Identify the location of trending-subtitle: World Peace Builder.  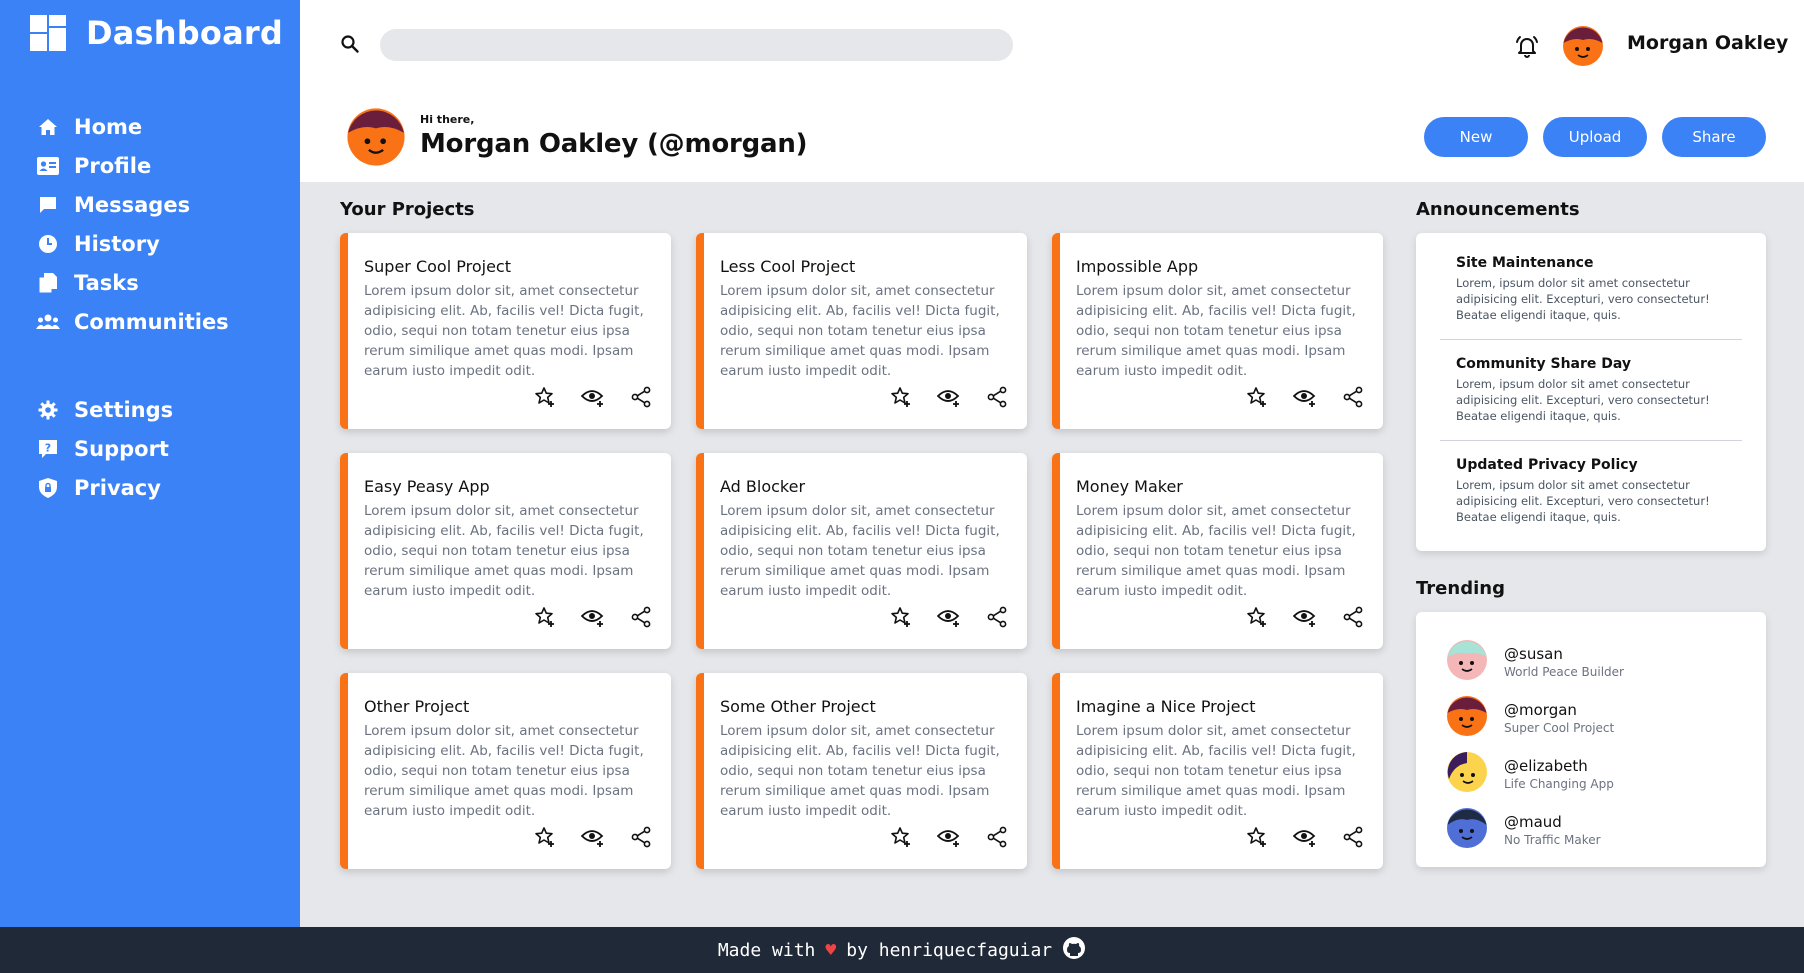
(1564, 672).